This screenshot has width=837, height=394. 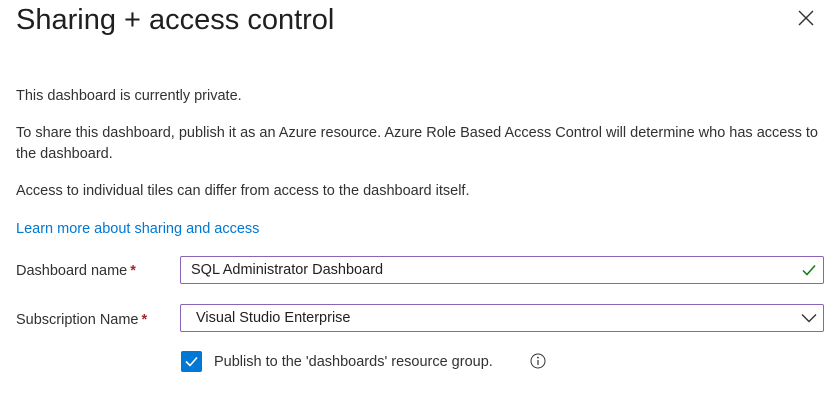 What do you see at coordinates (72, 271) in the screenshot?
I see `dashboard-name-label-text: Dashboard name` at bounding box center [72, 271].